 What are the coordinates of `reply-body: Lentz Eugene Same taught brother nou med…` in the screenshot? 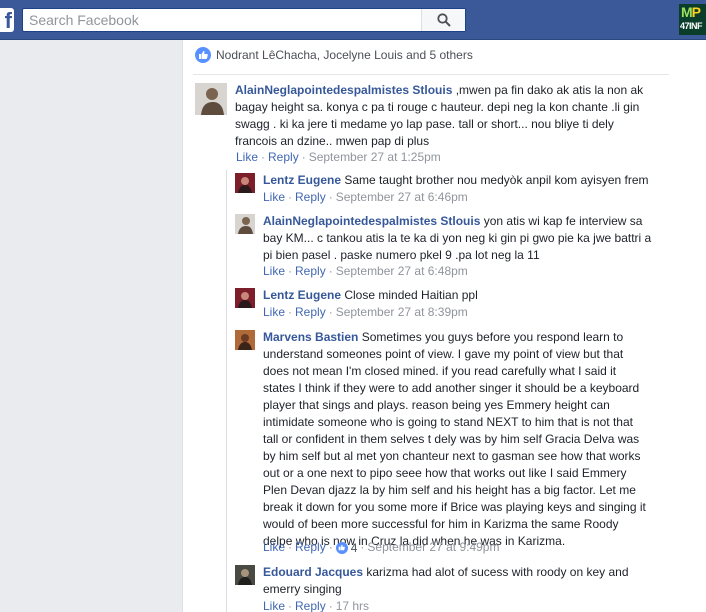 It's located at (473, 180).